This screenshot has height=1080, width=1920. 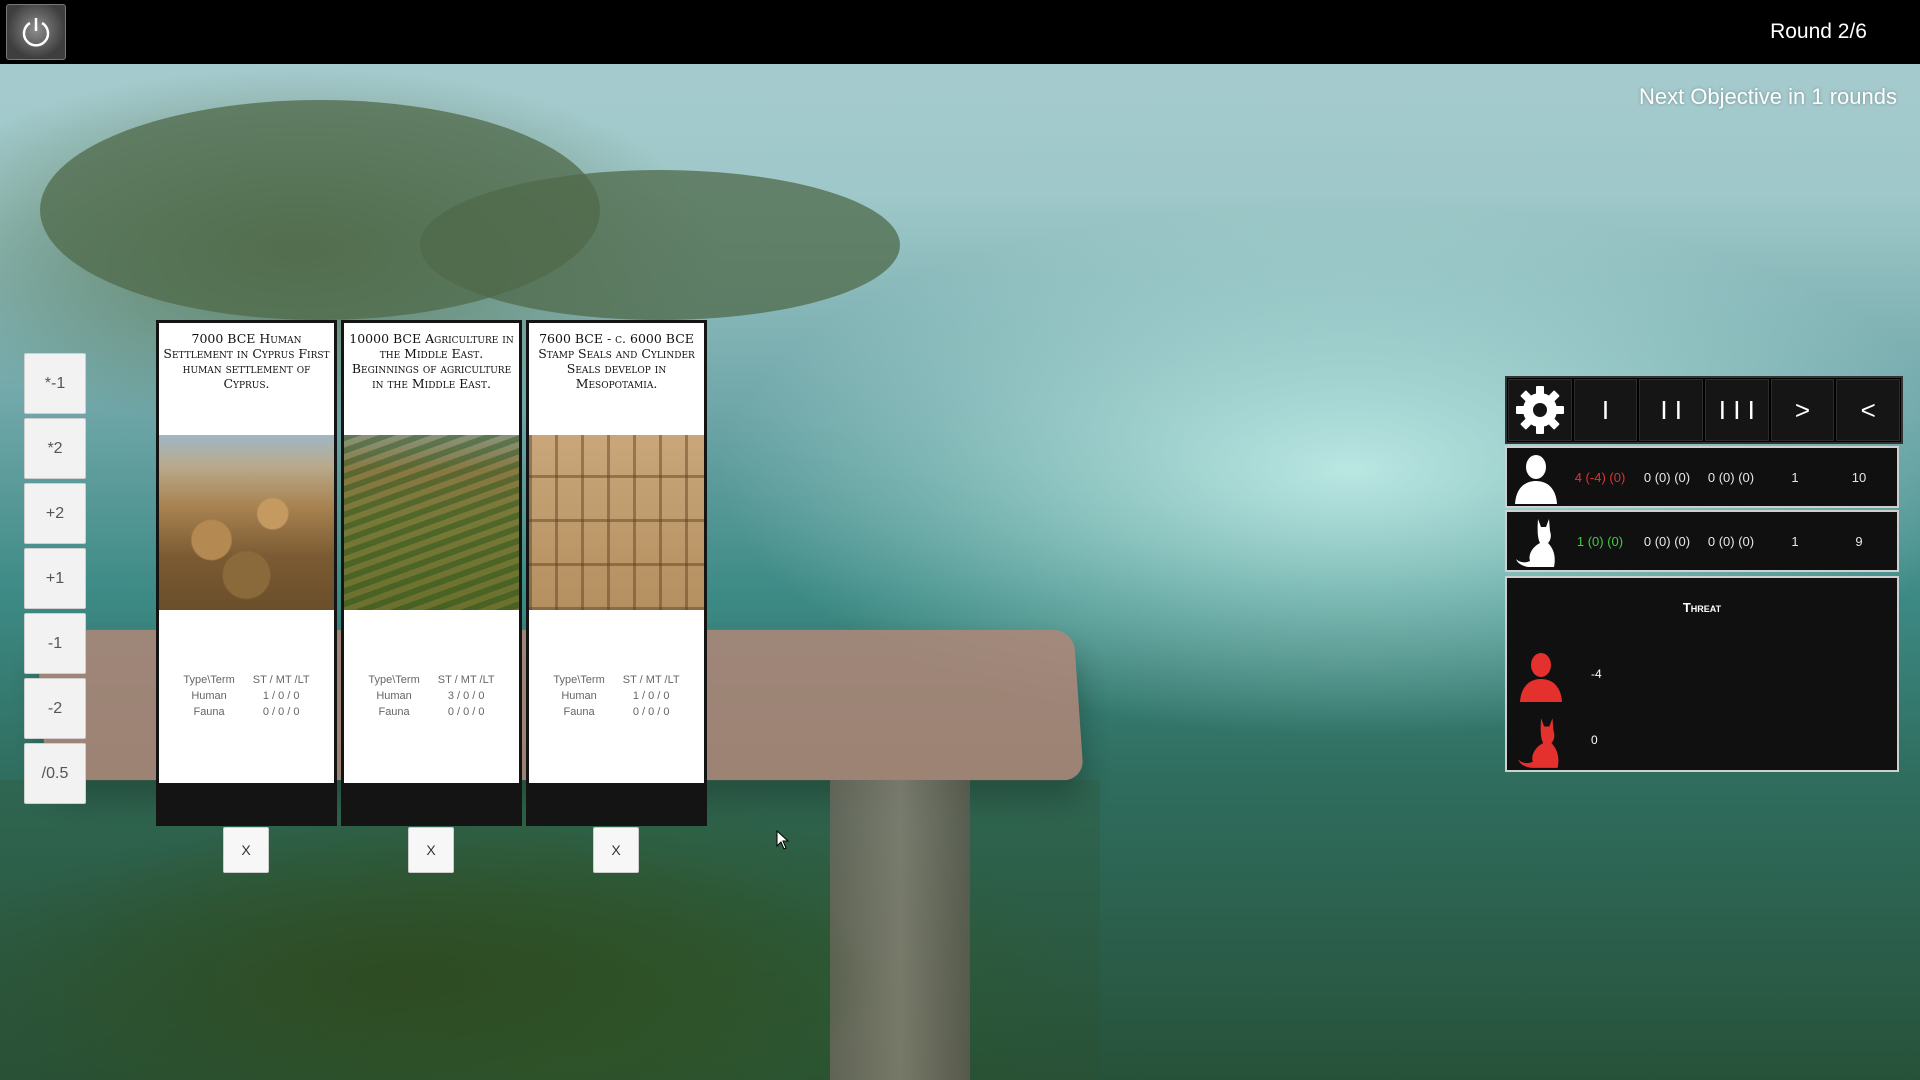 What do you see at coordinates (1667, 541) in the screenshot?
I see `fauna-mid-term: 0 (0) (0)` at bounding box center [1667, 541].